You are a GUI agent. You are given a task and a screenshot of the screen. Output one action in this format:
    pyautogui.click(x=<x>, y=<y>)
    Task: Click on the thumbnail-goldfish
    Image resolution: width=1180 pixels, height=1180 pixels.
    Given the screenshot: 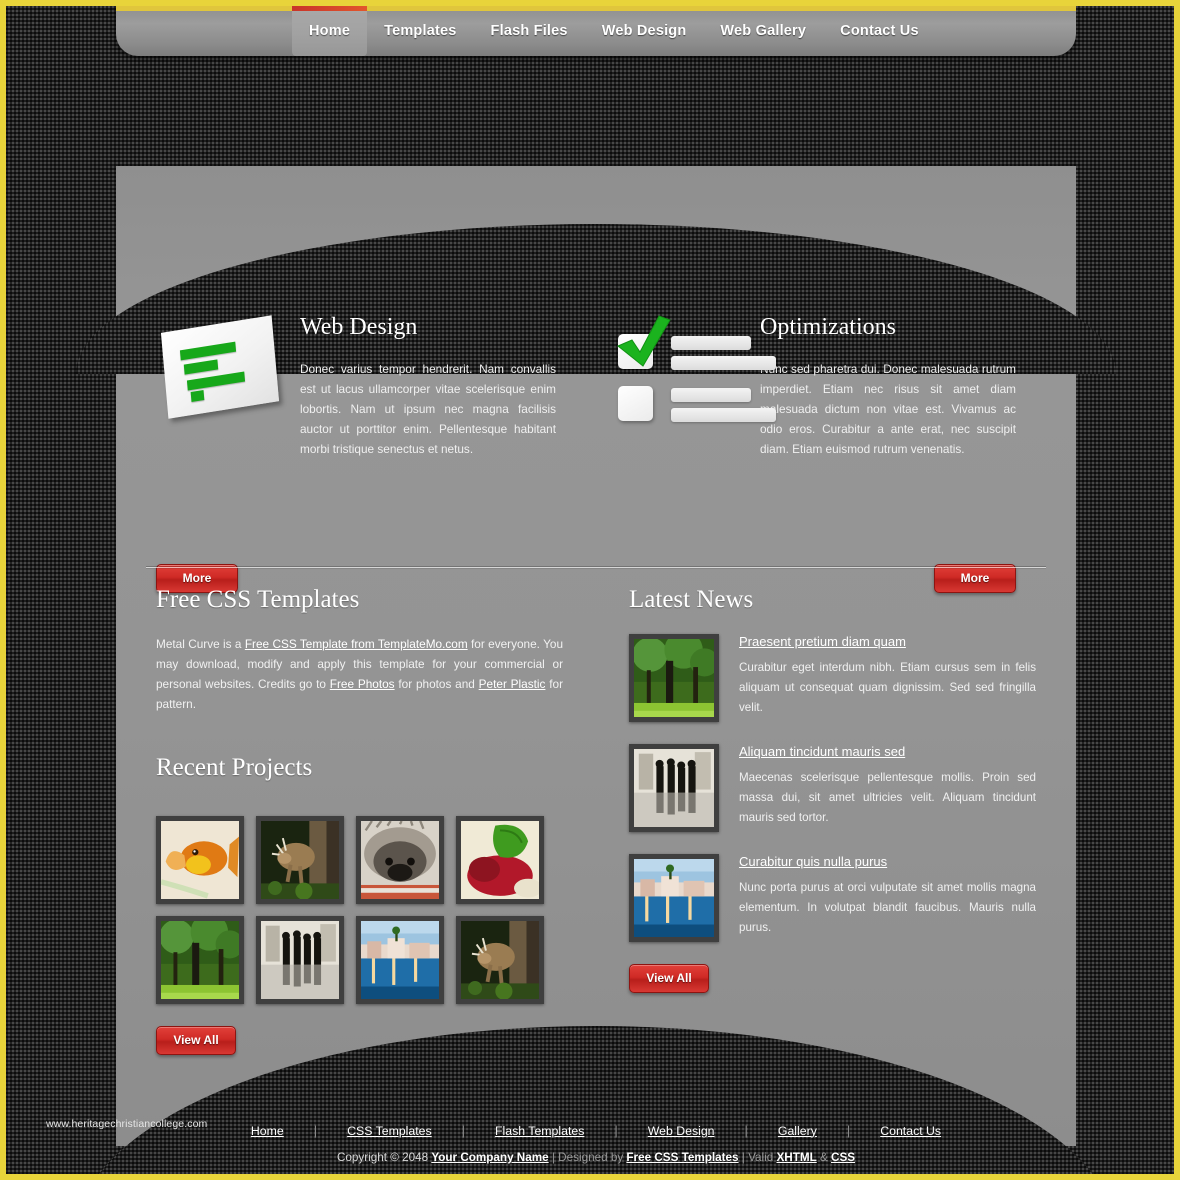 What is the action you would take?
    pyautogui.click(x=200, y=860)
    